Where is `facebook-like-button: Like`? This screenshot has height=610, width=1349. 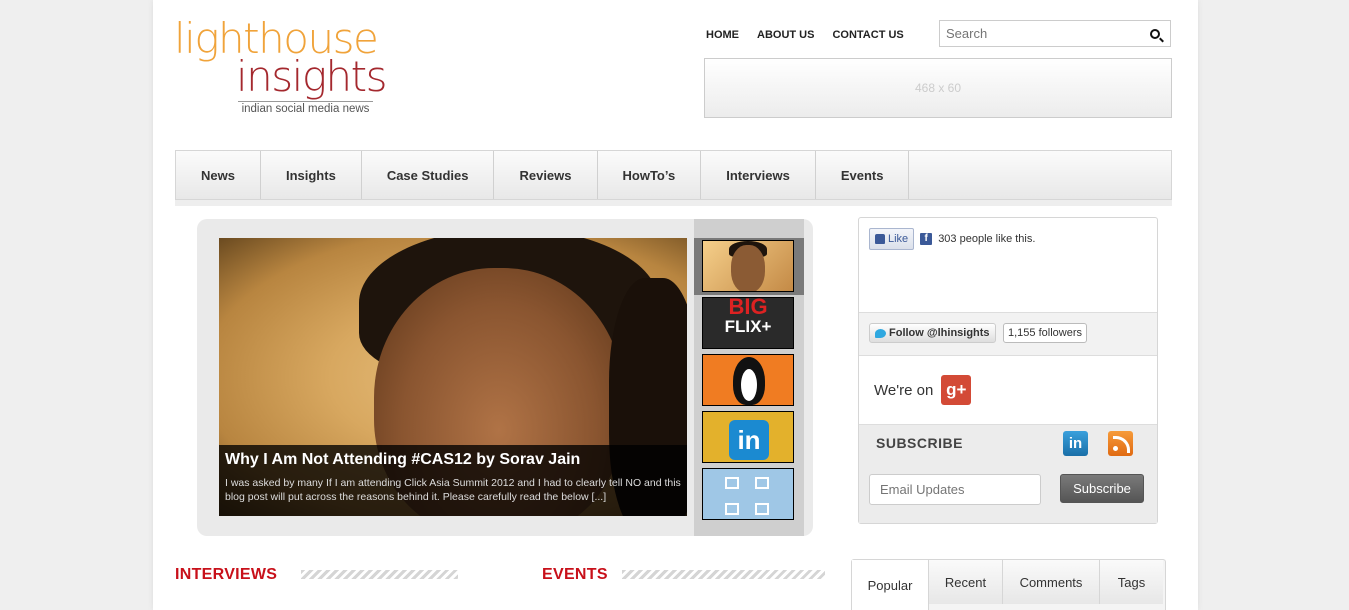 facebook-like-button: Like is located at coordinates (892, 239).